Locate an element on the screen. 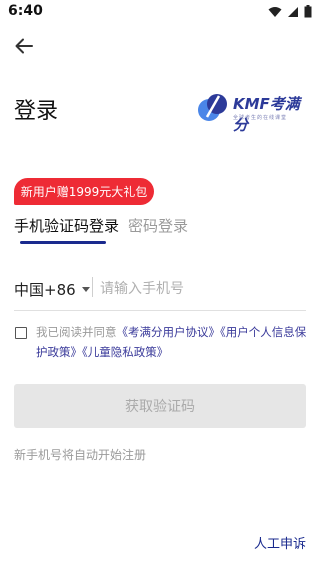 The width and height of the screenshot is (320, 568). status-icons is located at coordinates (290, 11).